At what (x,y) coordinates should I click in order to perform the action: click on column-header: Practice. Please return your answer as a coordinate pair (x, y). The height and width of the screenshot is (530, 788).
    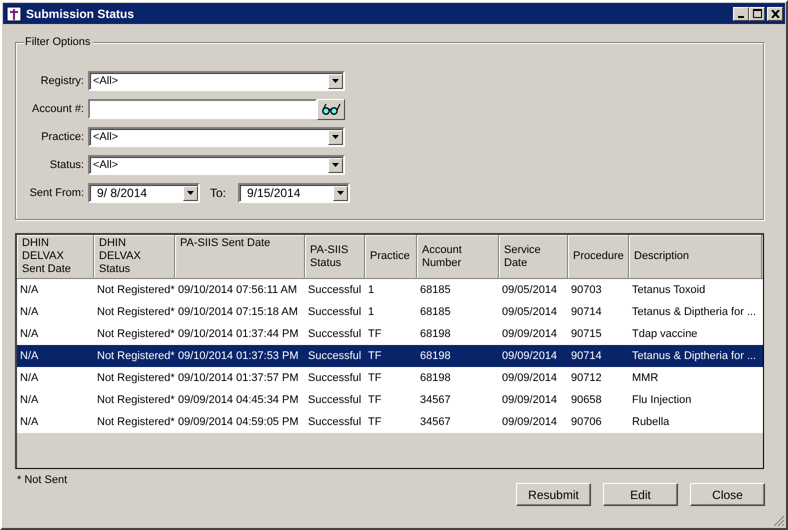
    Looking at the image, I should click on (391, 256).